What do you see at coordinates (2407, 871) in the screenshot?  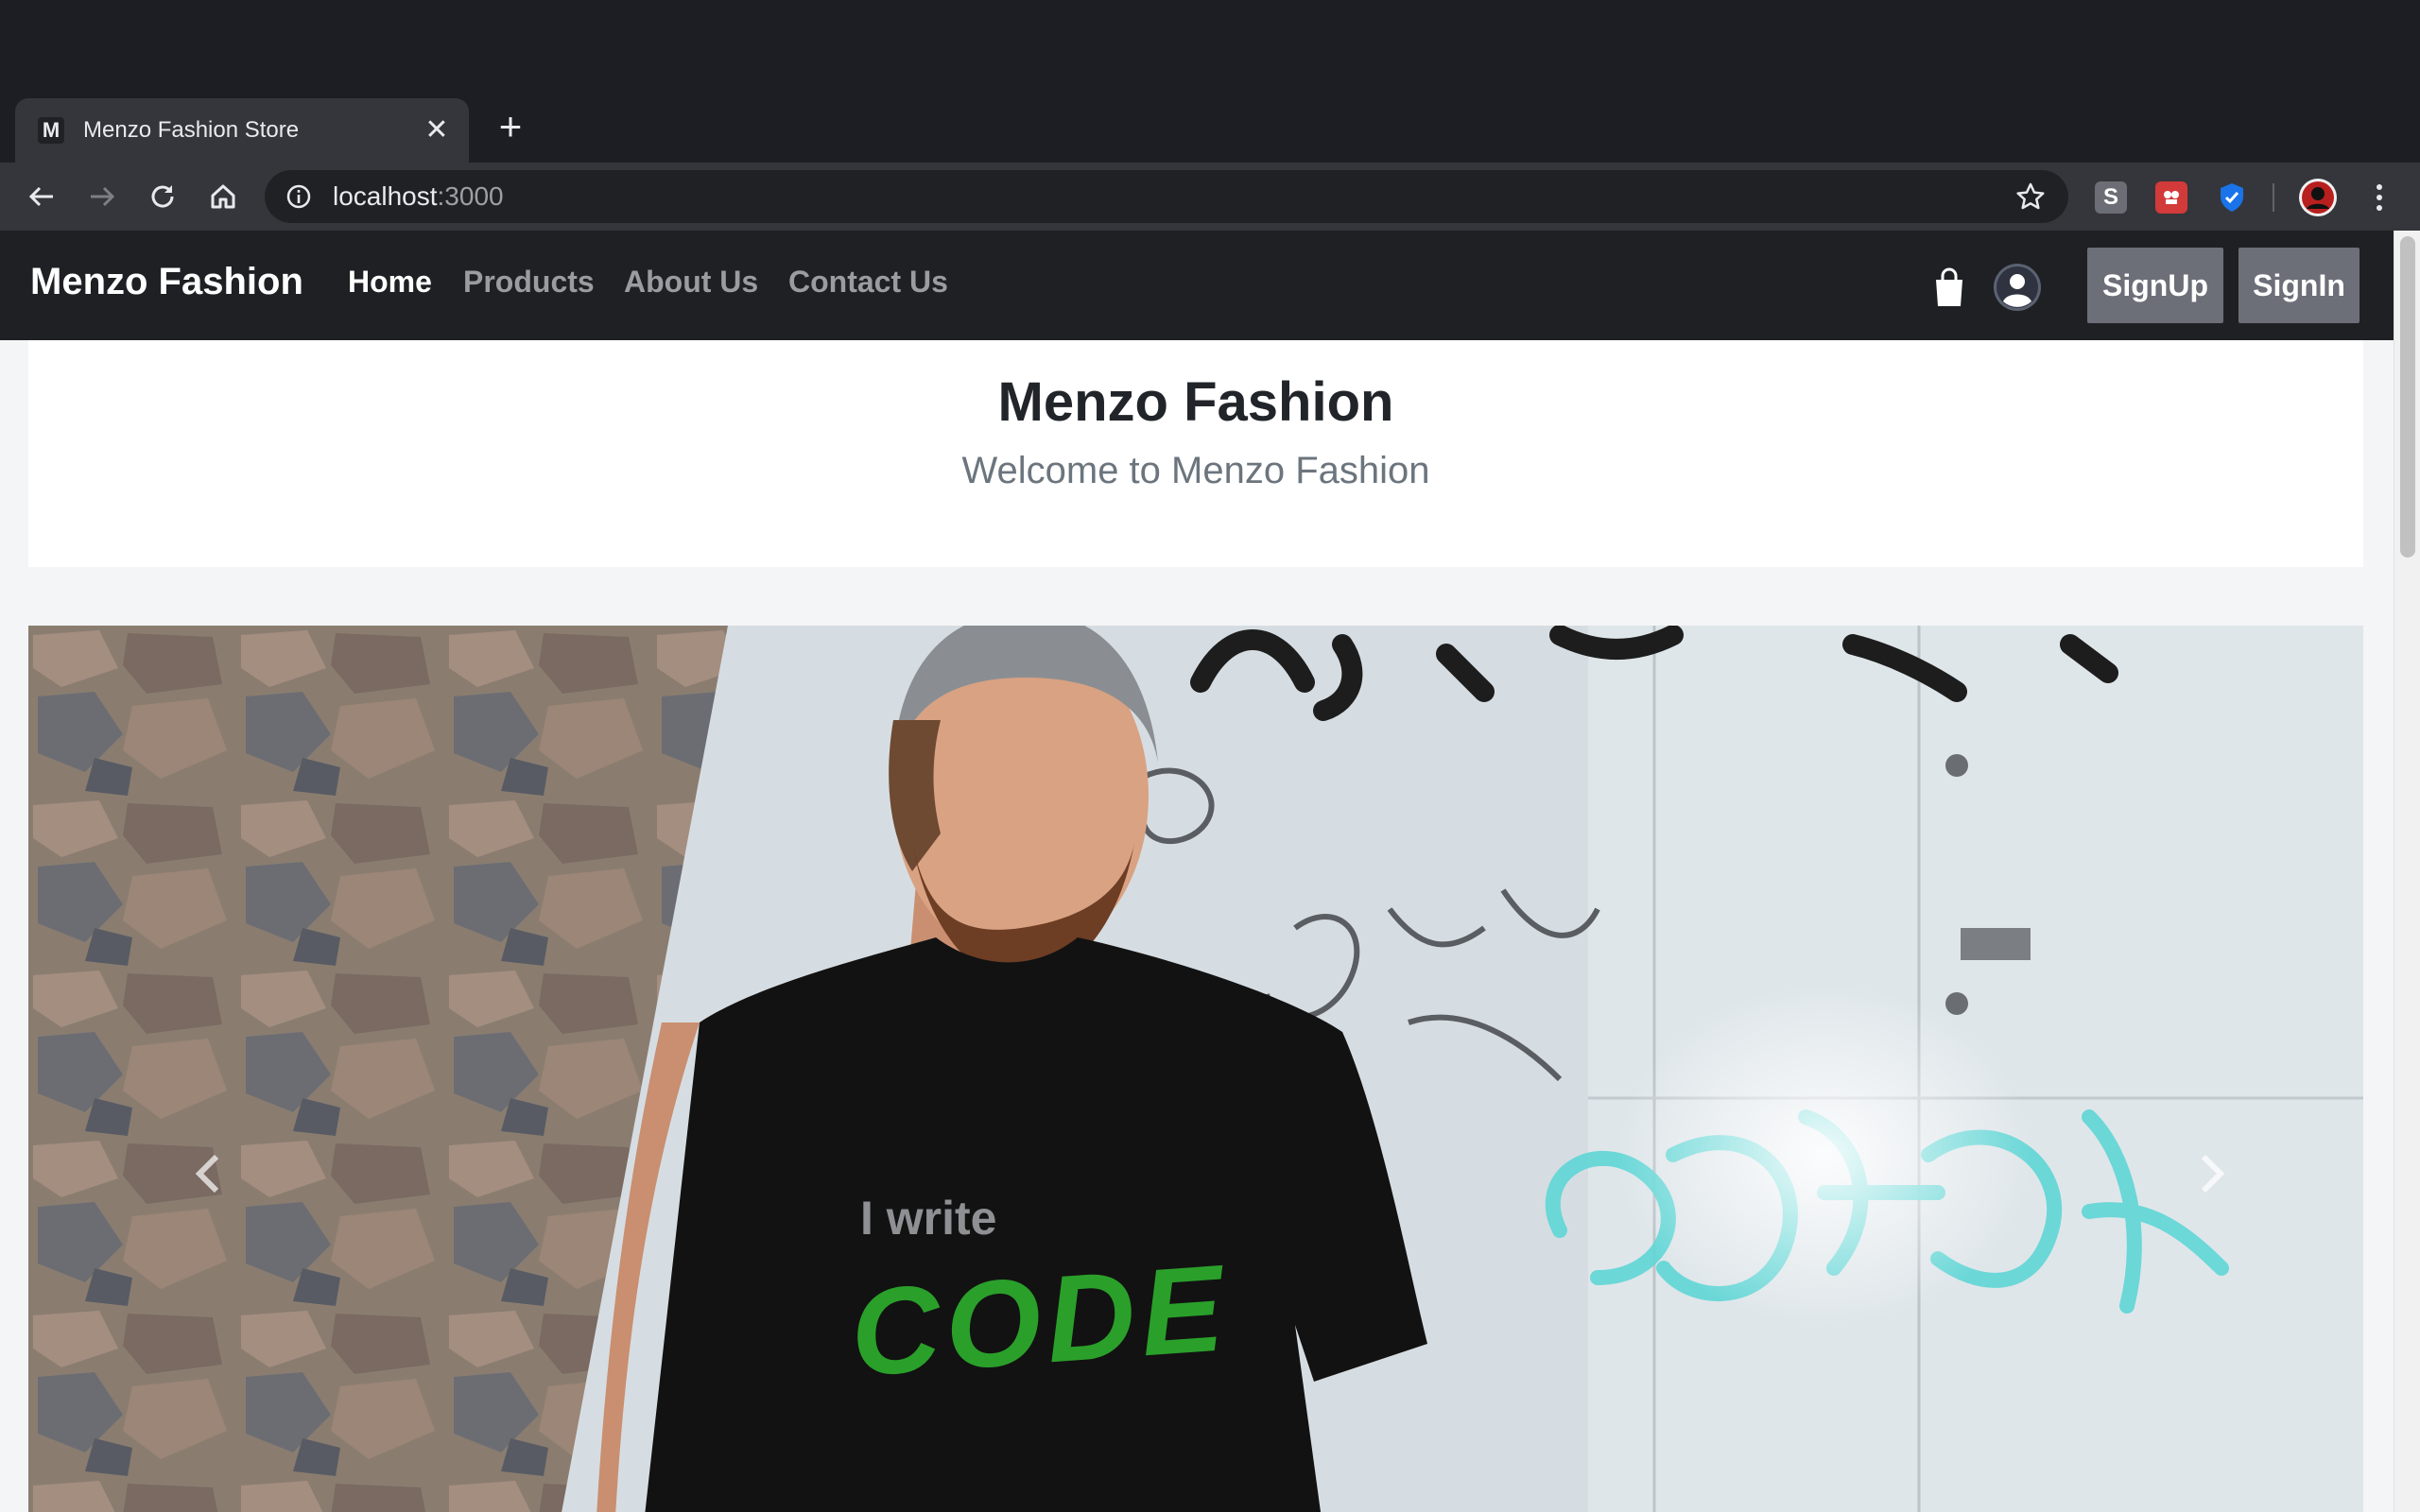 I see `page-scrollbar` at bounding box center [2407, 871].